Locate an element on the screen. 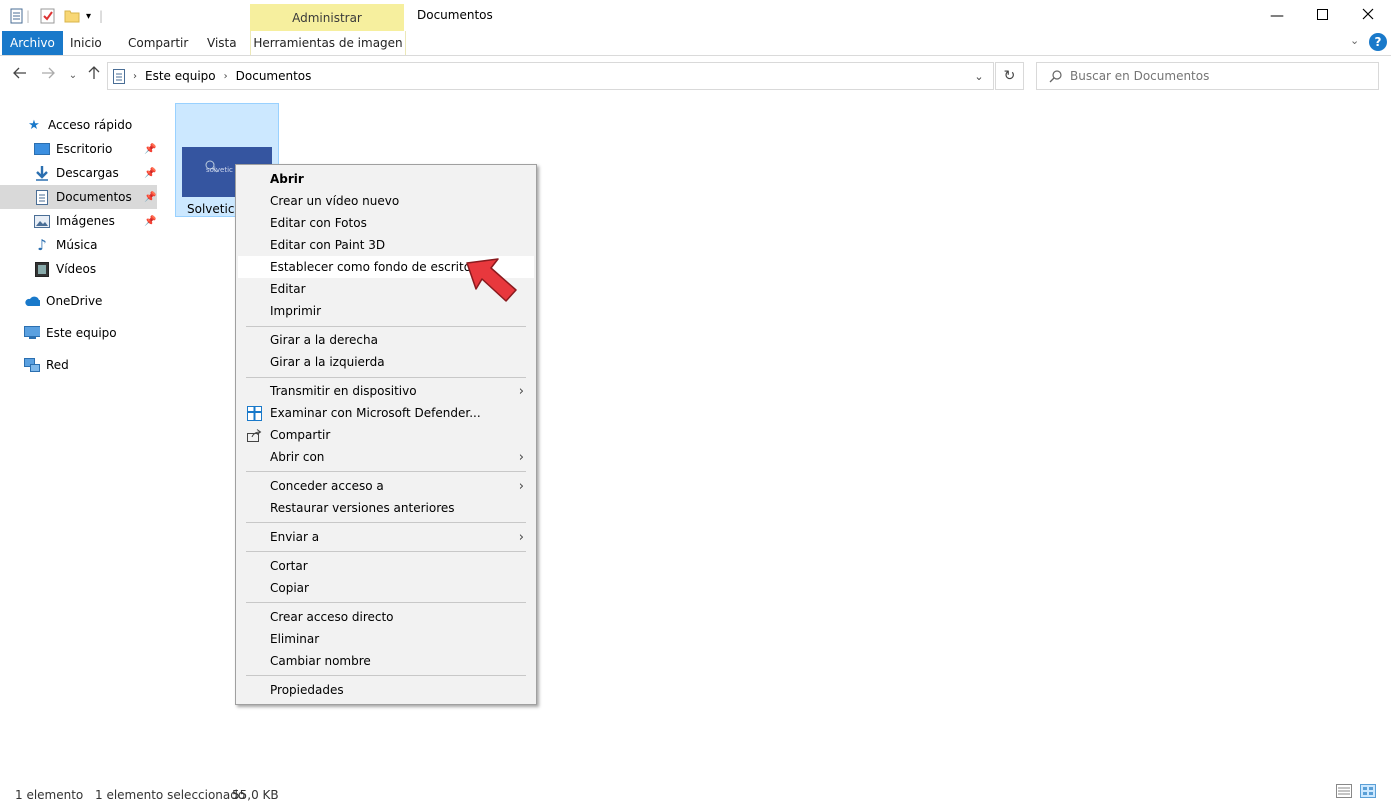  menu-item-conceder-acceso: Conceder acceso a › is located at coordinates (386, 486).